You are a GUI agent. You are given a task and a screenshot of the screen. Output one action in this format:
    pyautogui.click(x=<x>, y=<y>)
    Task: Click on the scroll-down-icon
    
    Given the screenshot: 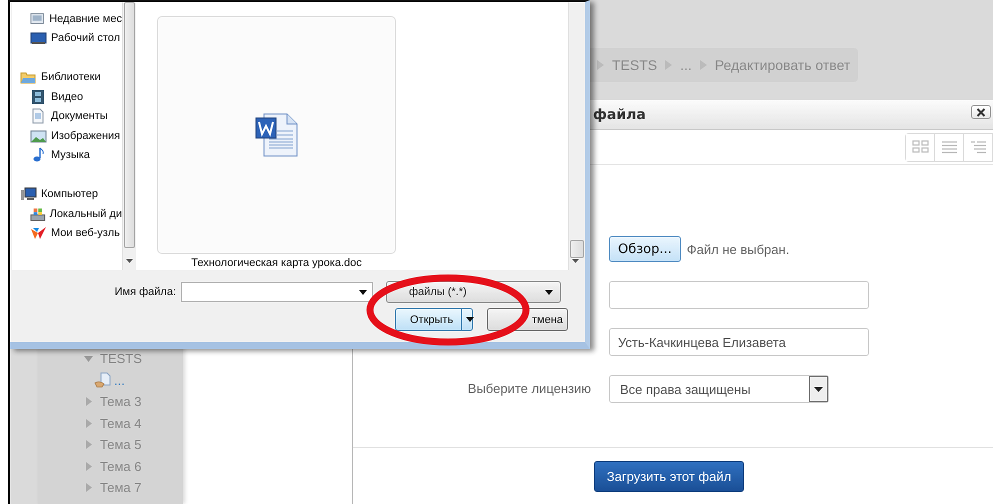 What is the action you would take?
    pyautogui.click(x=129, y=261)
    